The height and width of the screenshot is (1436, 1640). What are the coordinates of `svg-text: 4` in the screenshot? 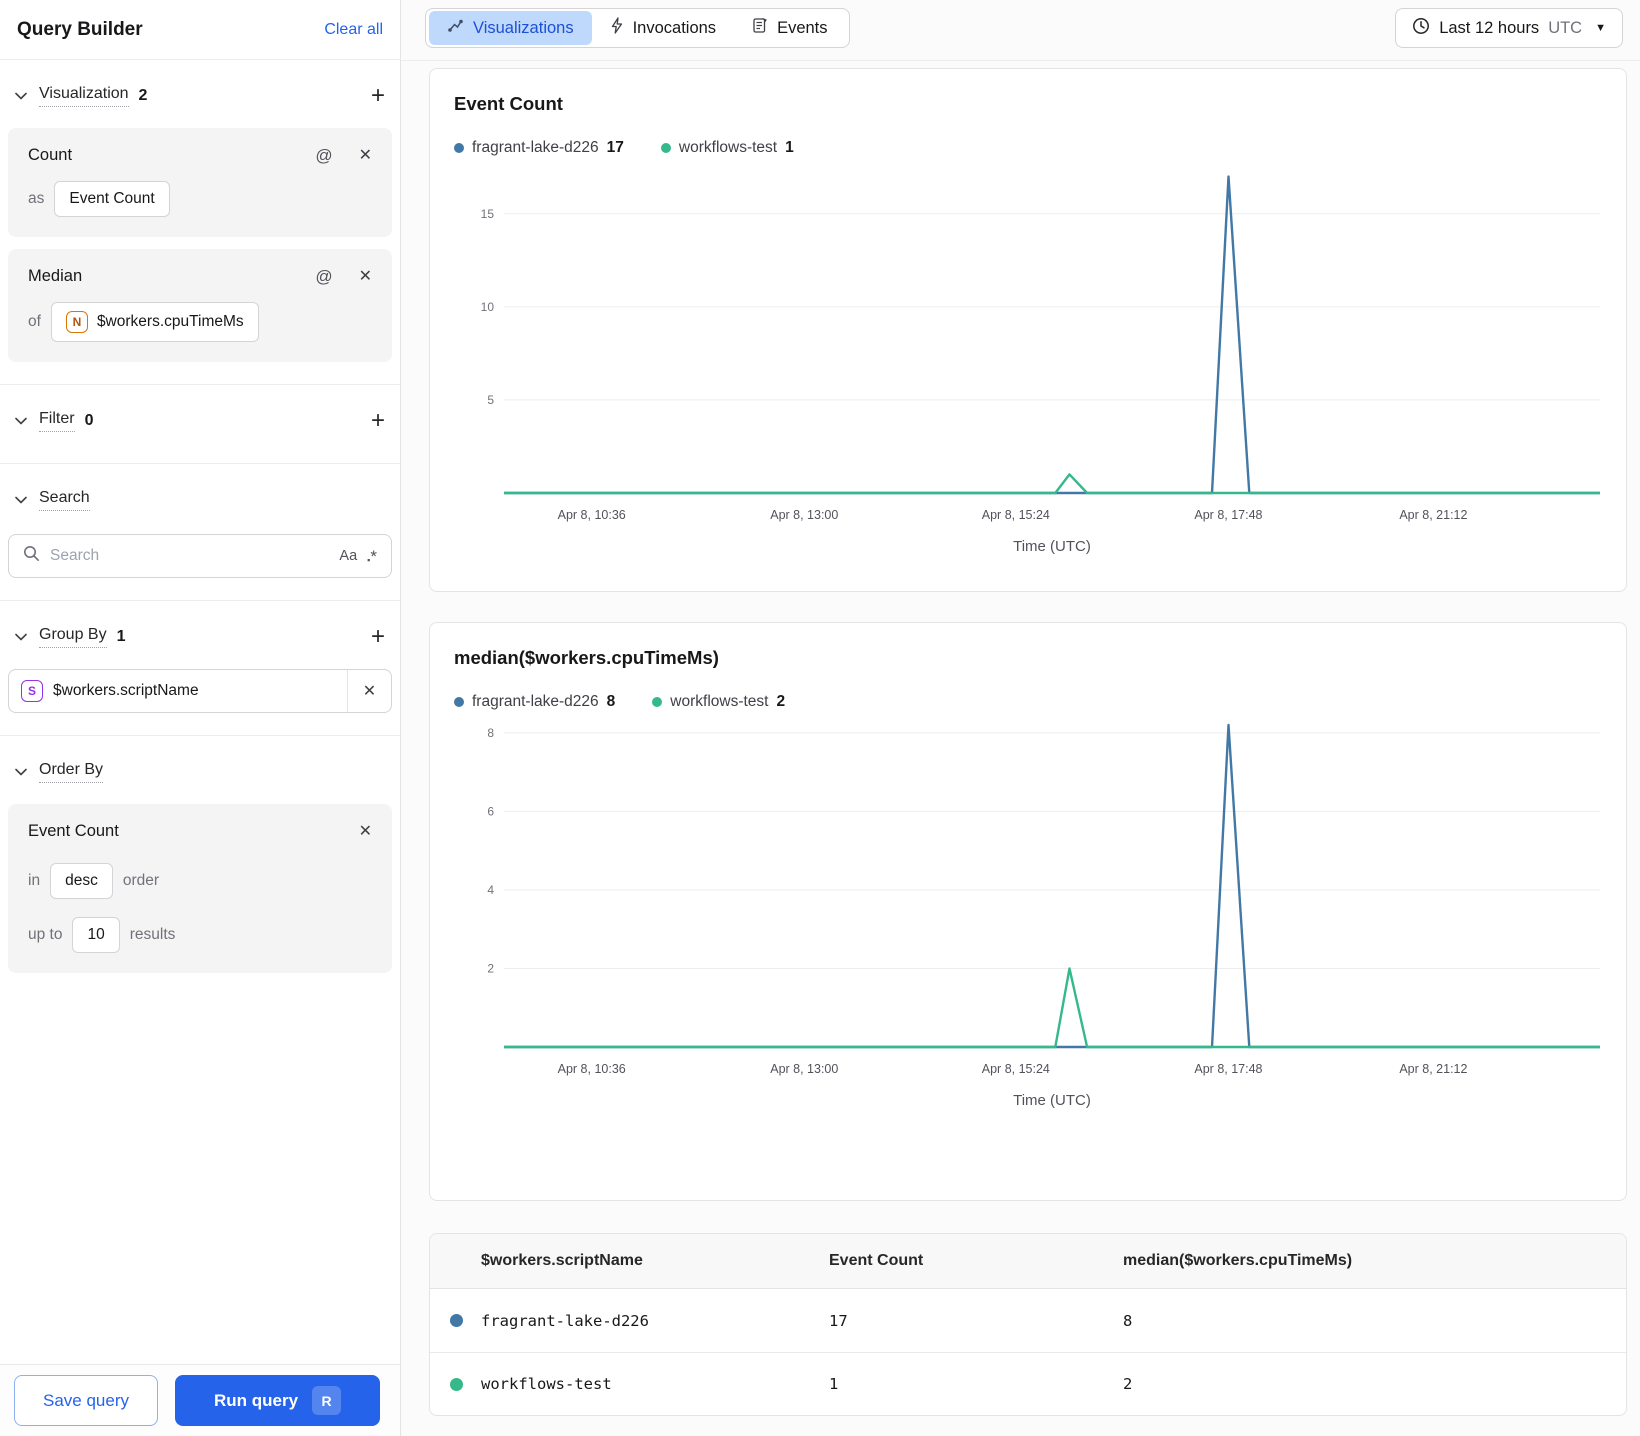 It's located at (490, 890).